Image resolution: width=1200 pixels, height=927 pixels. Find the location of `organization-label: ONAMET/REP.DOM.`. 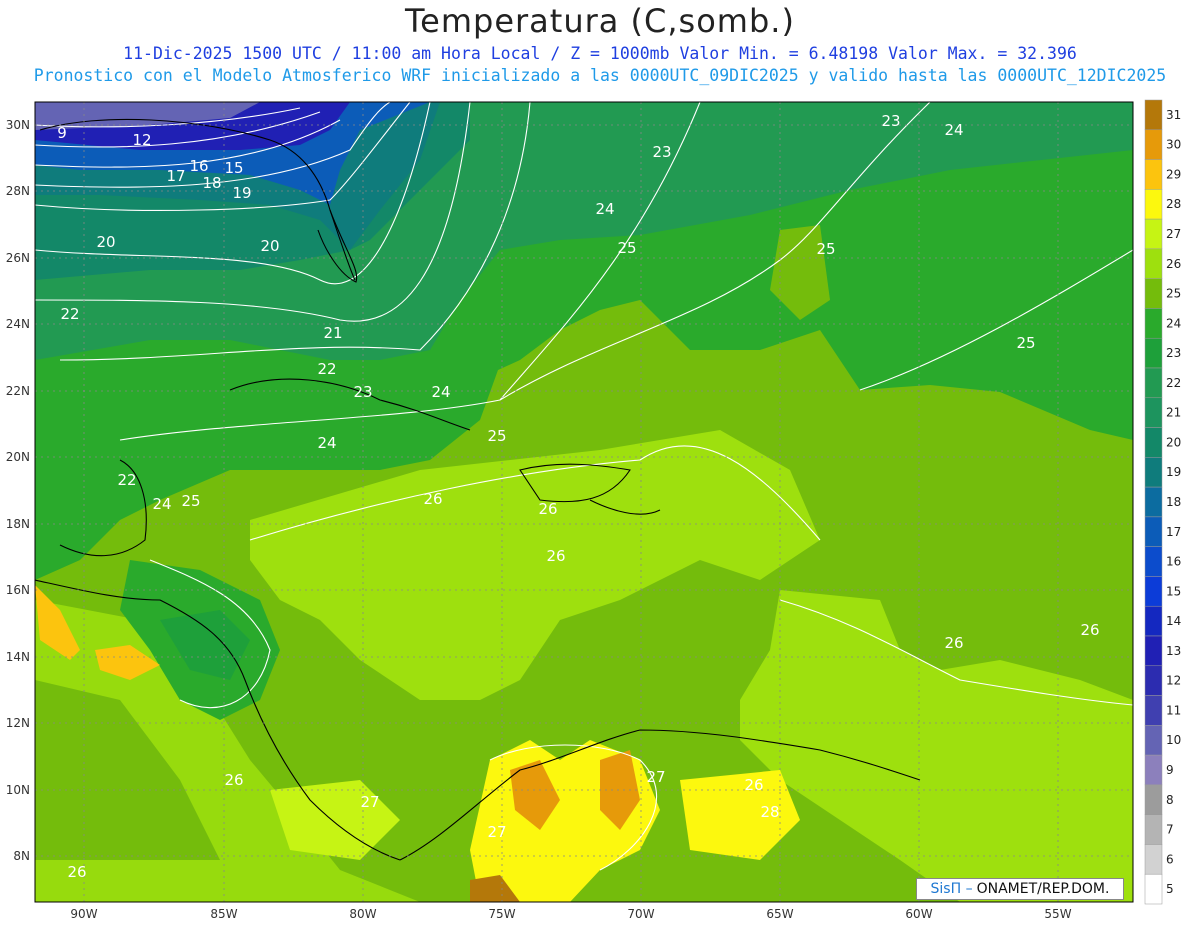

organization-label: ONAMET/REP.DOM. is located at coordinates (1043, 889).